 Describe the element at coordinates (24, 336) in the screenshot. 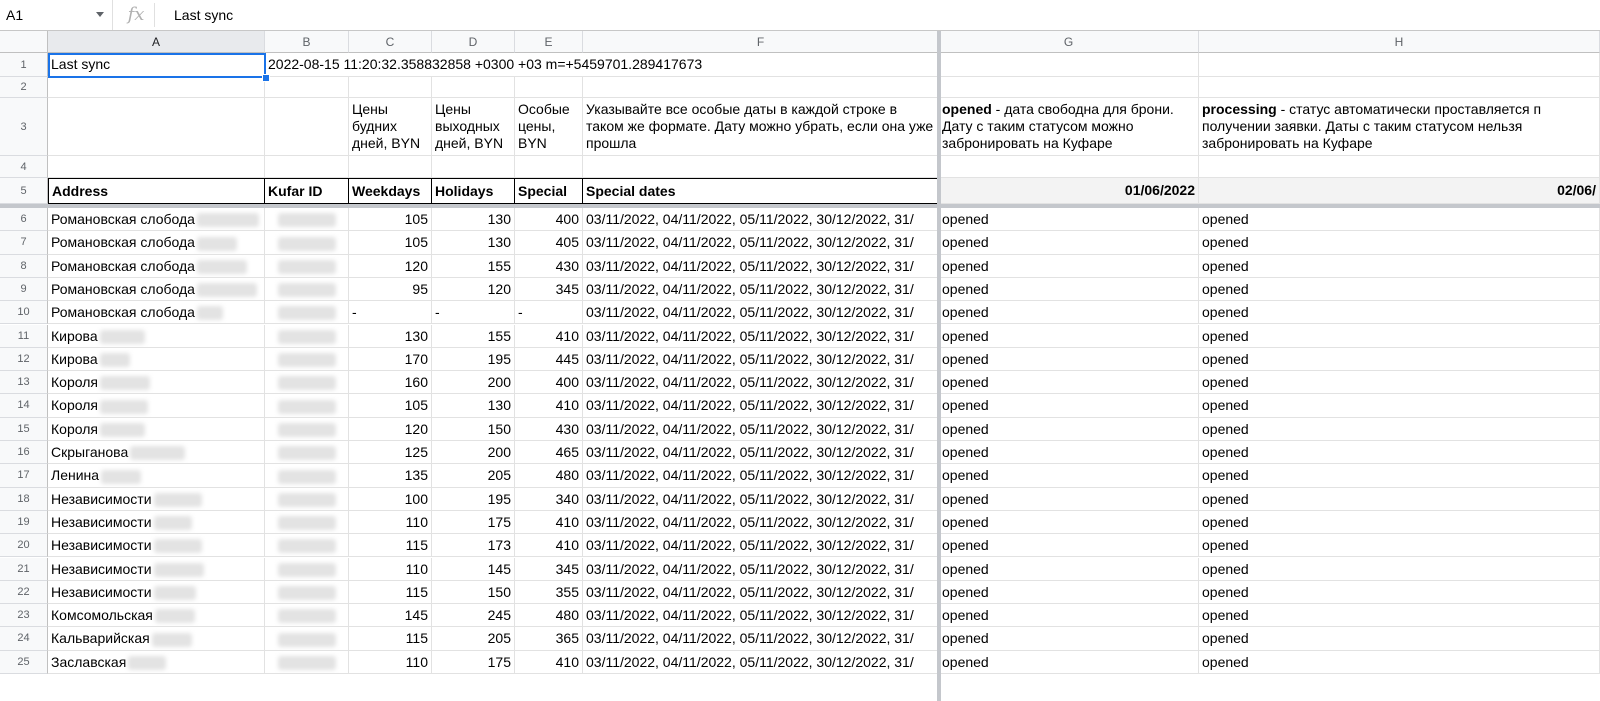

I see `row-header-11: 11` at that location.